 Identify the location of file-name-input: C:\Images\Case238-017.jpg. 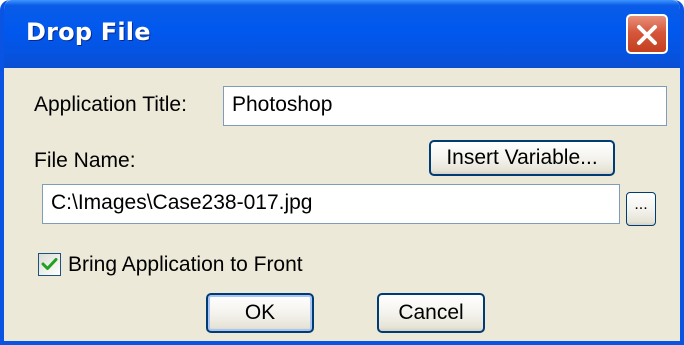
(331, 204).